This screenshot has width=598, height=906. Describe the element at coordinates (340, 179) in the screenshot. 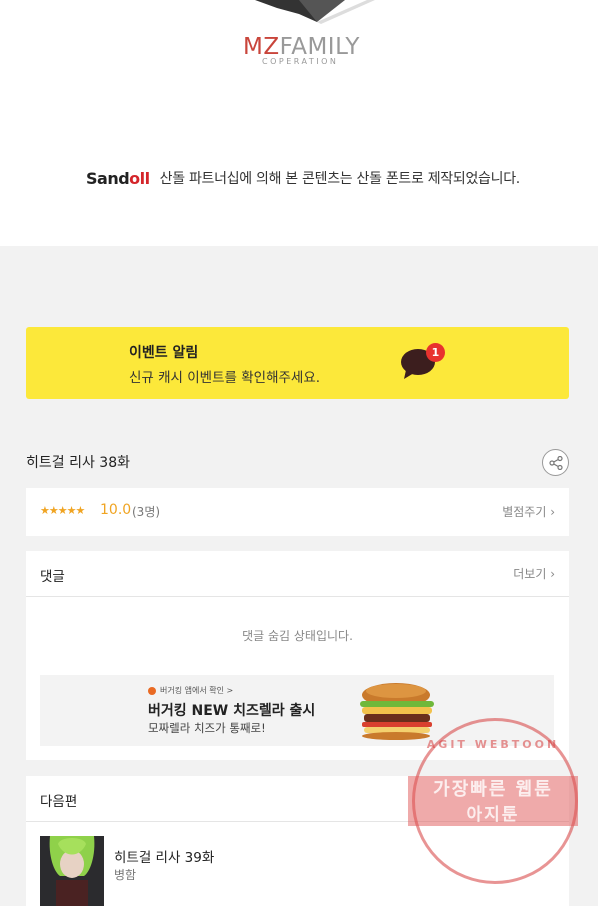

I see `sandoll-notice-text: 산돌 파트너십에 의해 본 콘텐츠는 산돌 폰트로 제작되었습니다.` at that location.